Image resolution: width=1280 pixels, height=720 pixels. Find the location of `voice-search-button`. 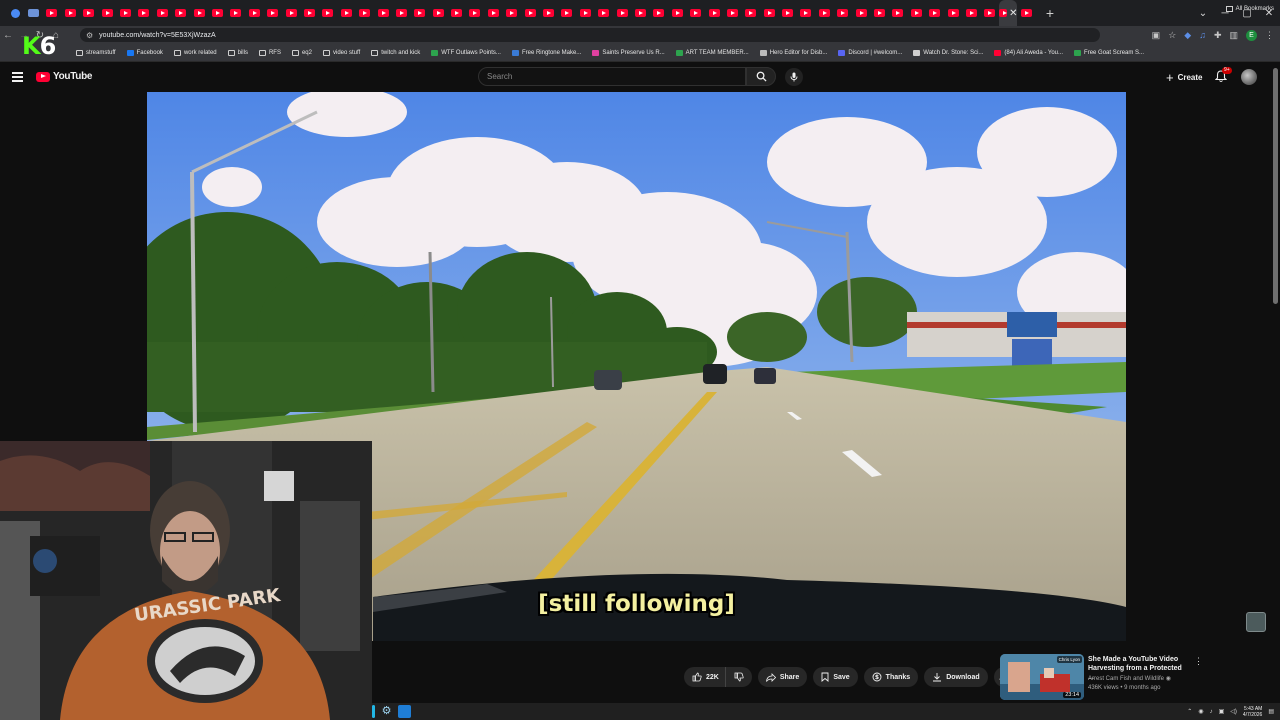

voice-search-button is located at coordinates (794, 77).